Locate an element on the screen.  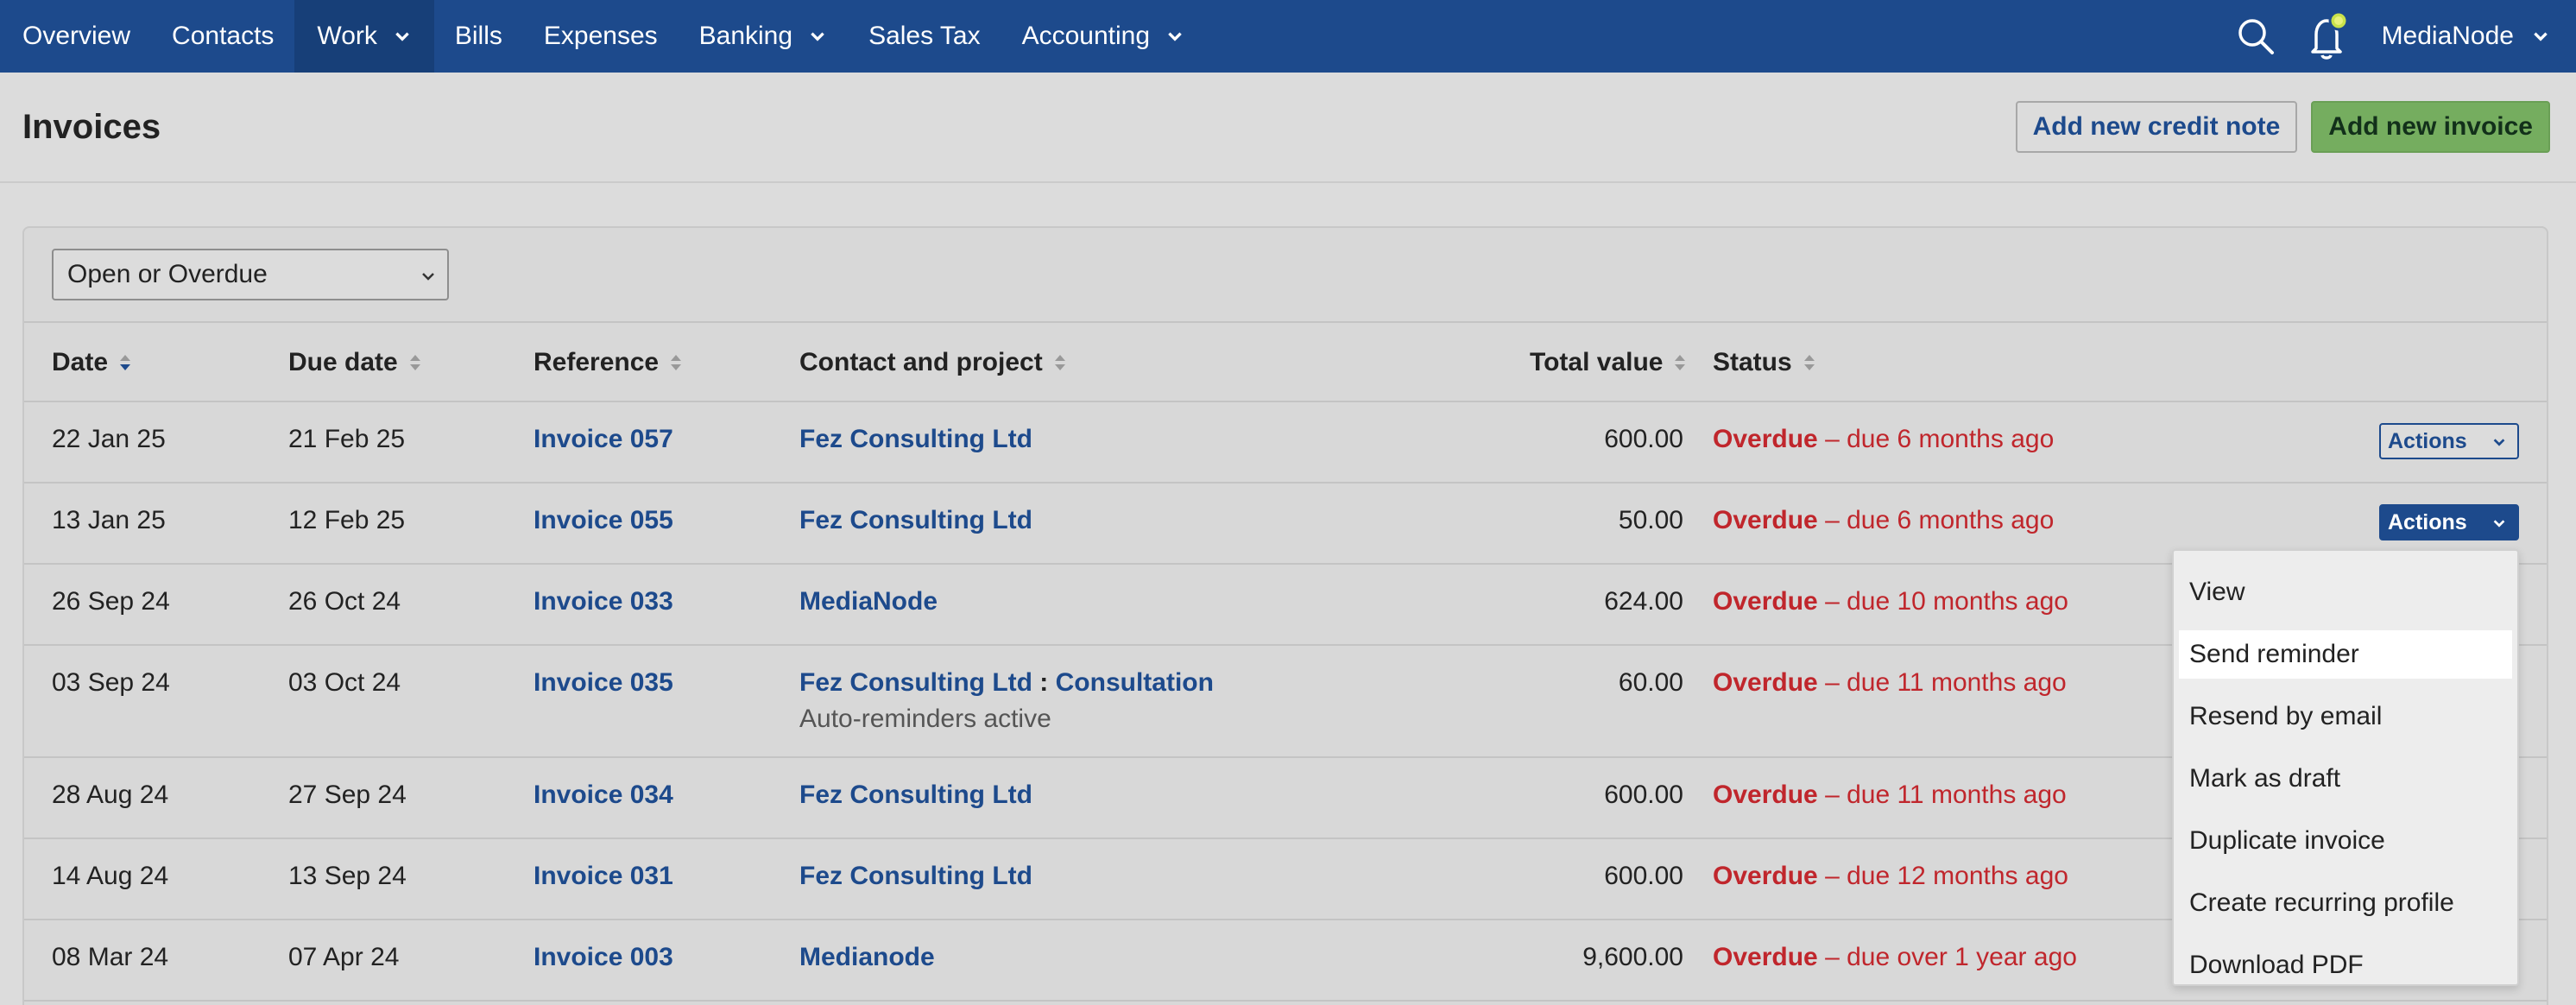
row-date: 14 Aug 24 is located at coordinates (110, 876).